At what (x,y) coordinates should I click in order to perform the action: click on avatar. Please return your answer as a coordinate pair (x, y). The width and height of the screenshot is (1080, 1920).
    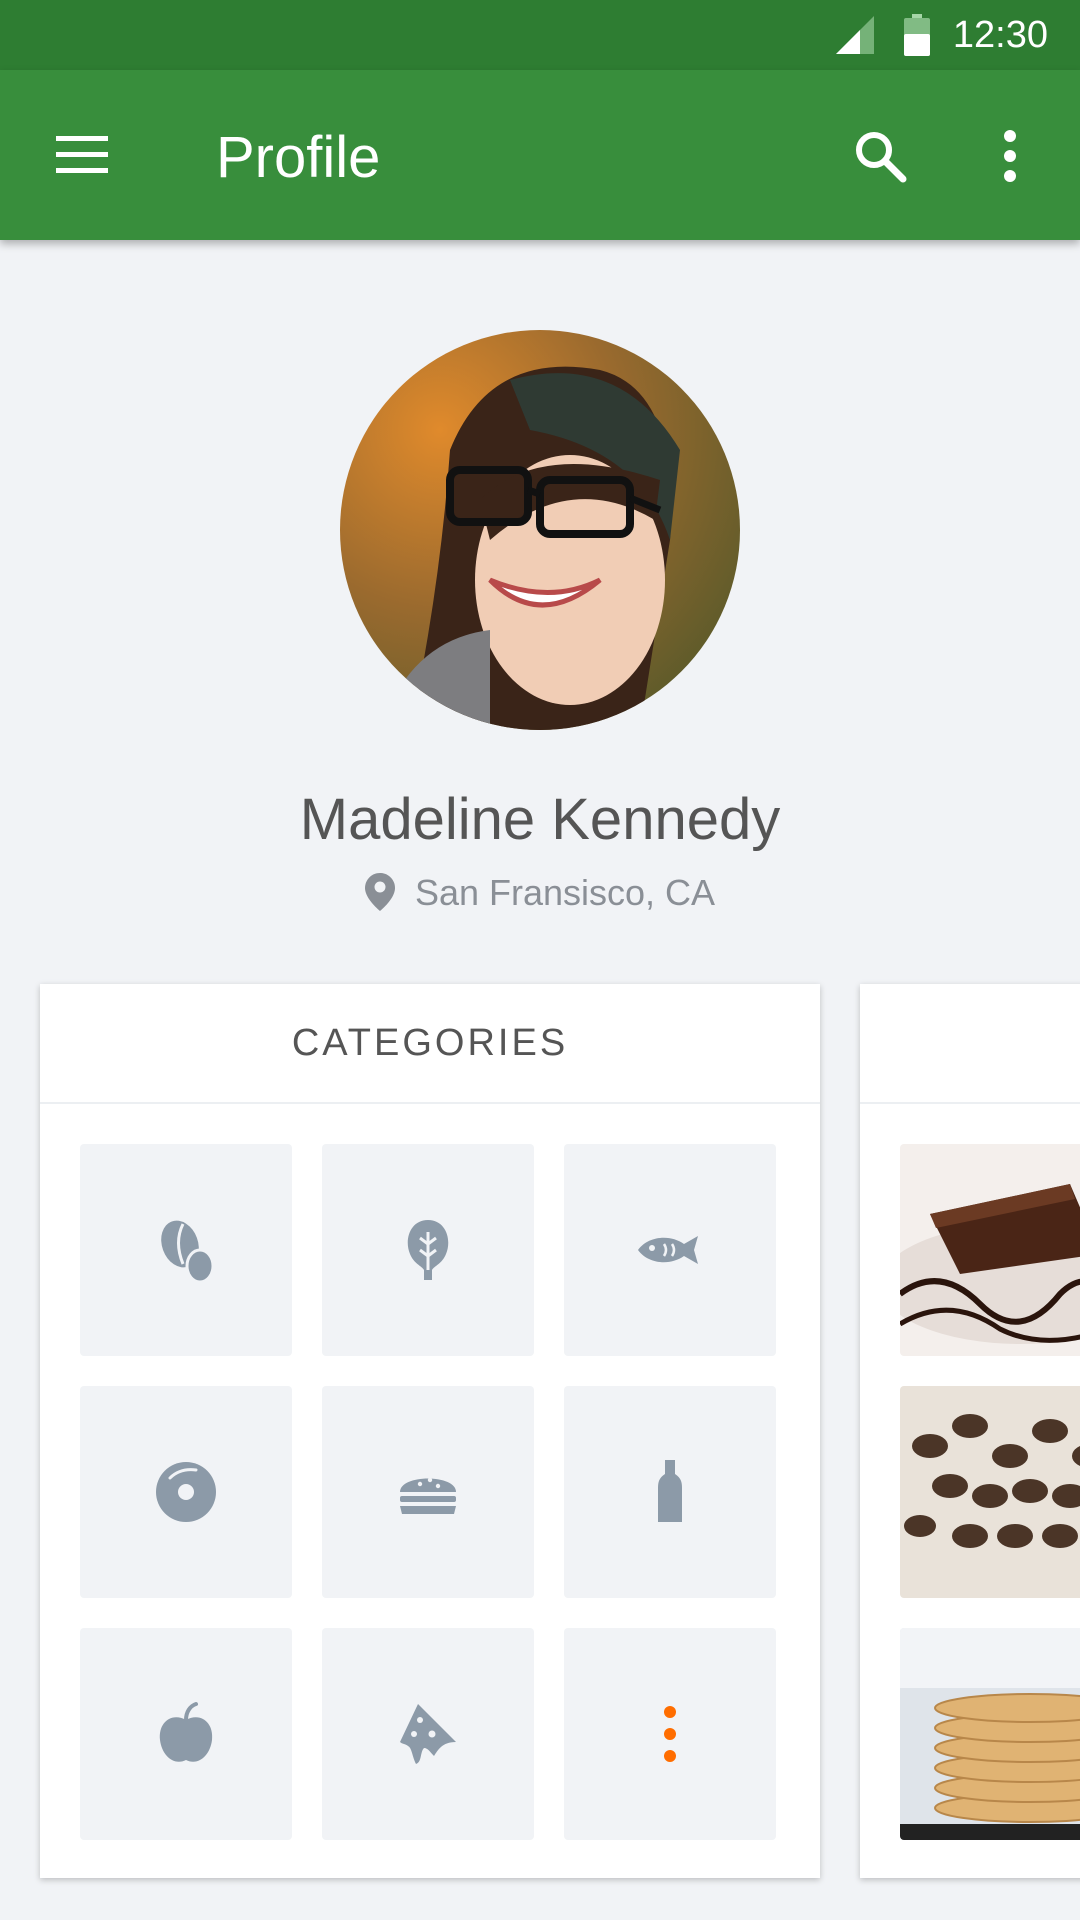
    Looking at the image, I should click on (540, 530).